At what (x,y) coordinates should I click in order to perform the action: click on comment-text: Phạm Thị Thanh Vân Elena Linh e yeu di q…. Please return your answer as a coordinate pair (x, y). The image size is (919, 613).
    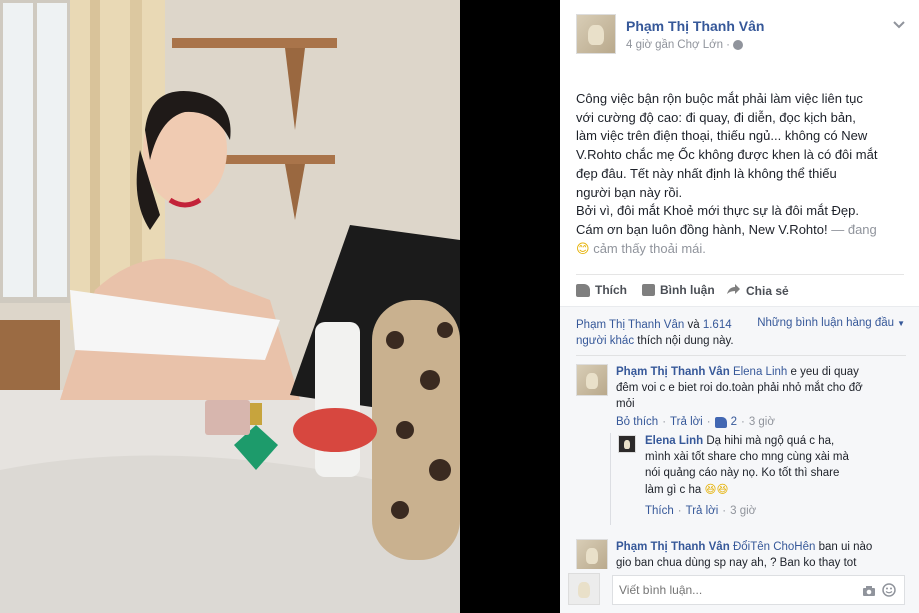
    Looking at the image, I should click on (761, 388).